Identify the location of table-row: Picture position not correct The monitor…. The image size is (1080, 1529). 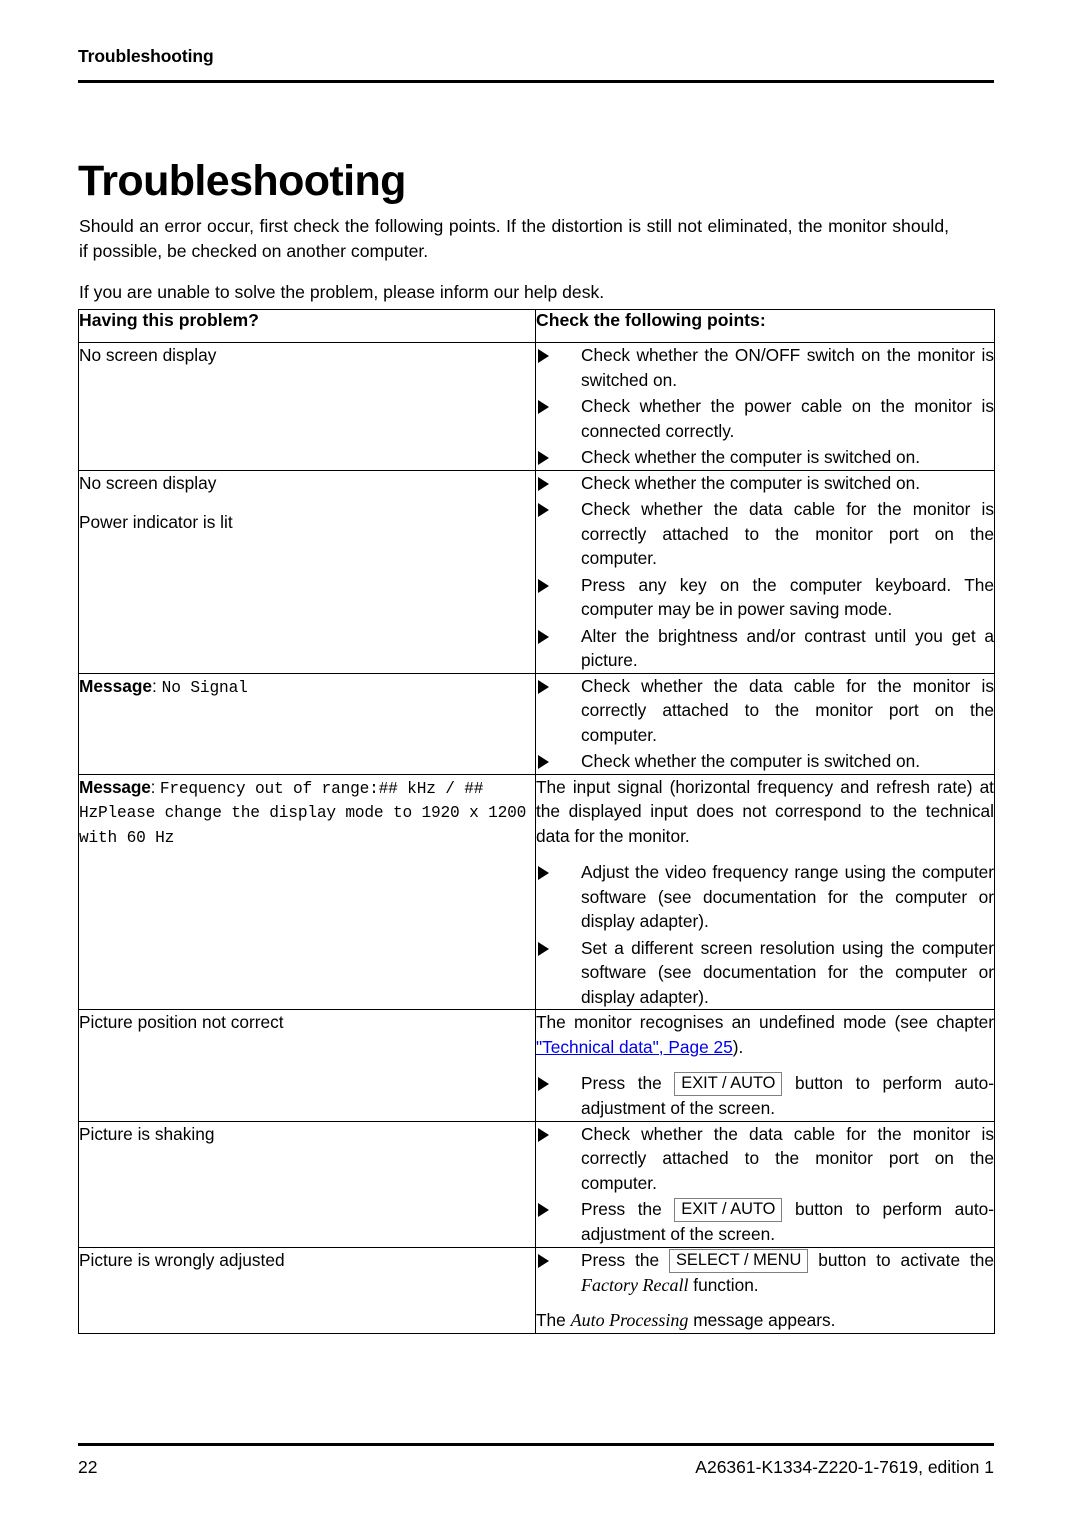
(536, 1065).